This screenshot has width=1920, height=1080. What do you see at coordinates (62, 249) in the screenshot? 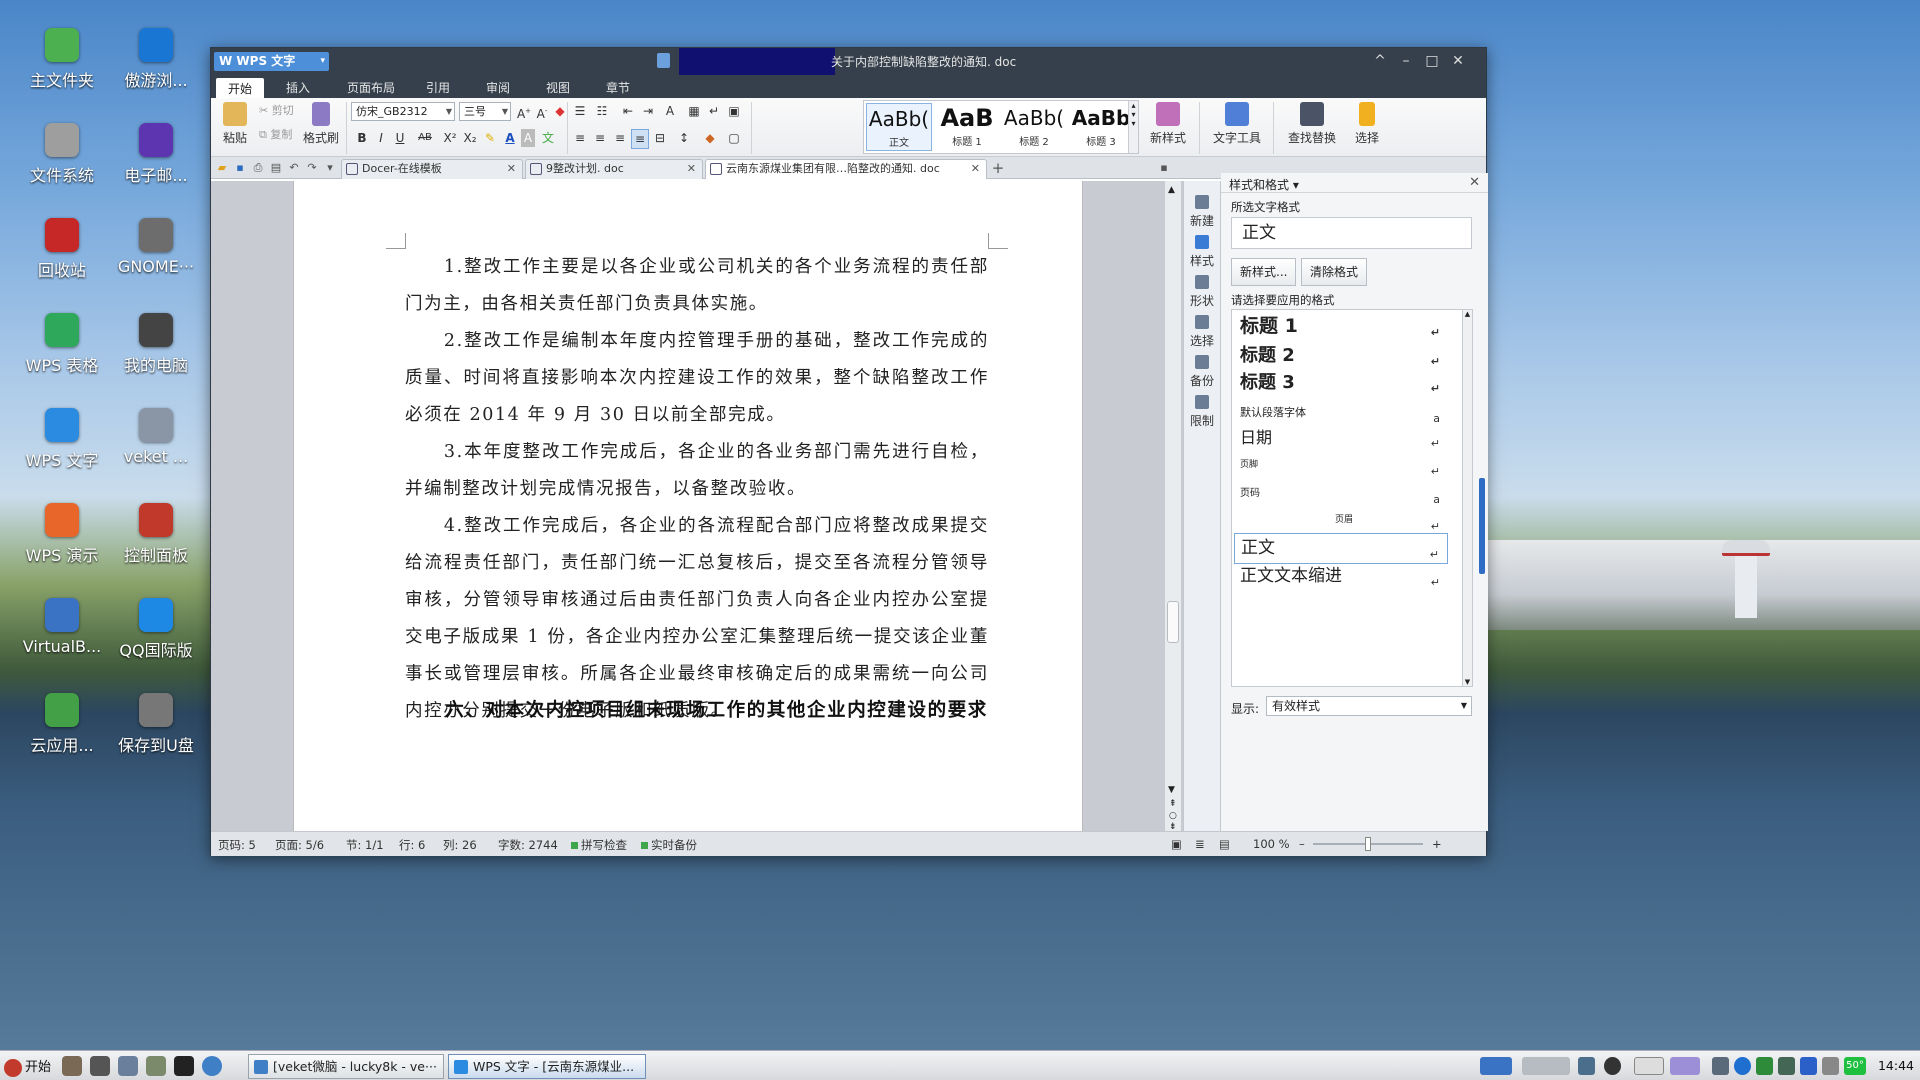
I see `desktop-icon-trash: 回收站` at bounding box center [62, 249].